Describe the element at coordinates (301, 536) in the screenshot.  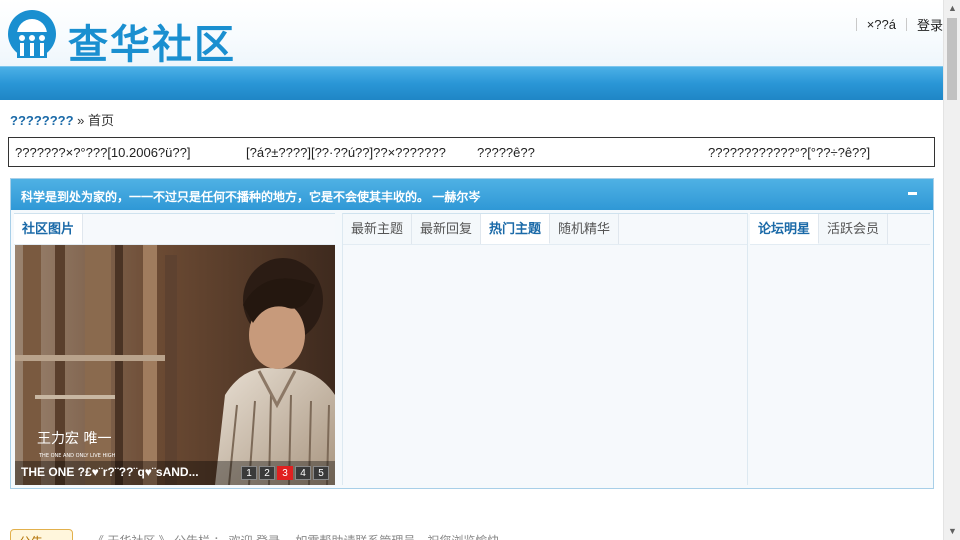
I see `announcement-text: 《 天华社区 》 公告栏 ： 欢迎 登录 ，如需帮助请联系管理员，祝您浏览愉快。` at that location.